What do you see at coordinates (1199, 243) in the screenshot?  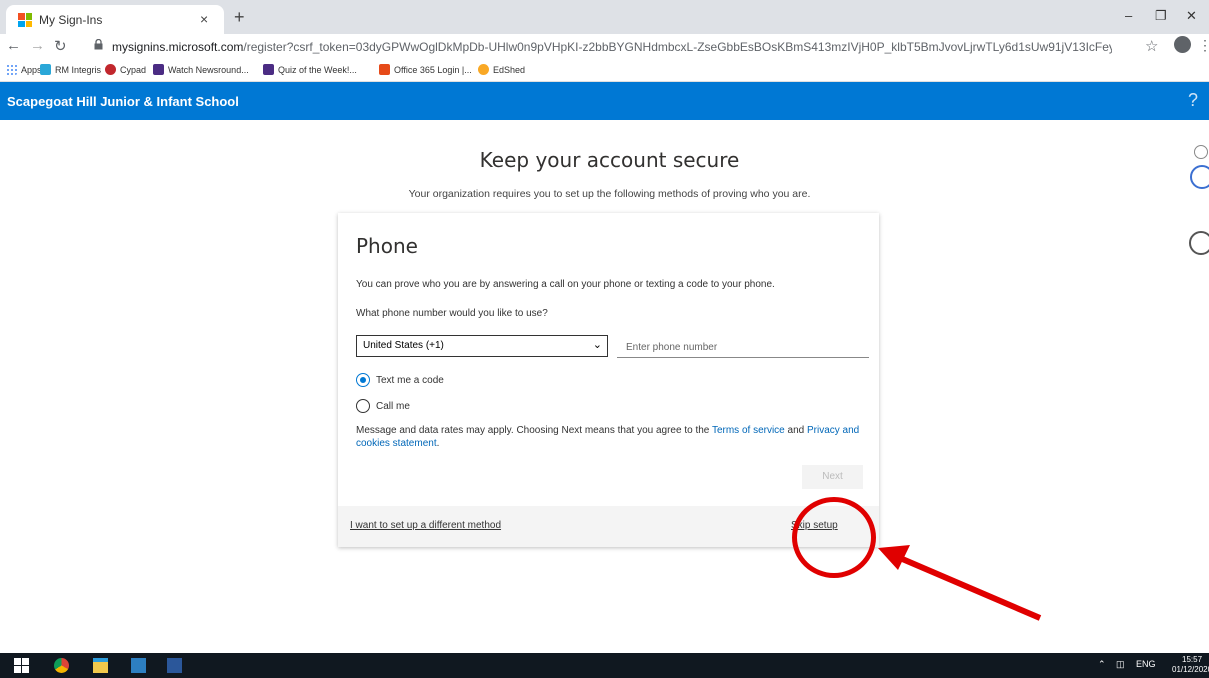 I see `marker-tool-icon` at bounding box center [1199, 243].